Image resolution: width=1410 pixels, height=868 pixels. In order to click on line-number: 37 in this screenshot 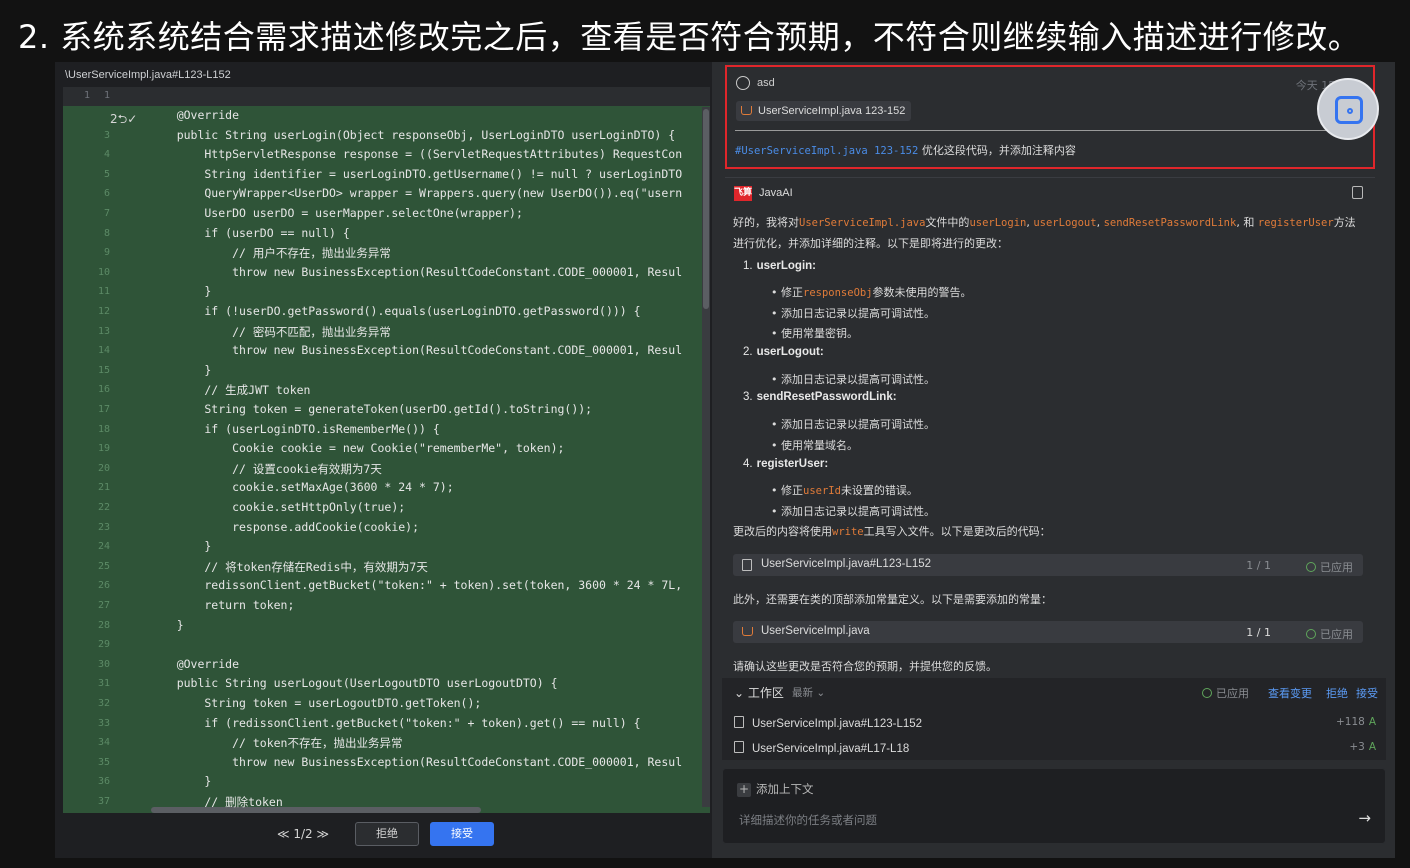, I will do `click(103, 801)`.